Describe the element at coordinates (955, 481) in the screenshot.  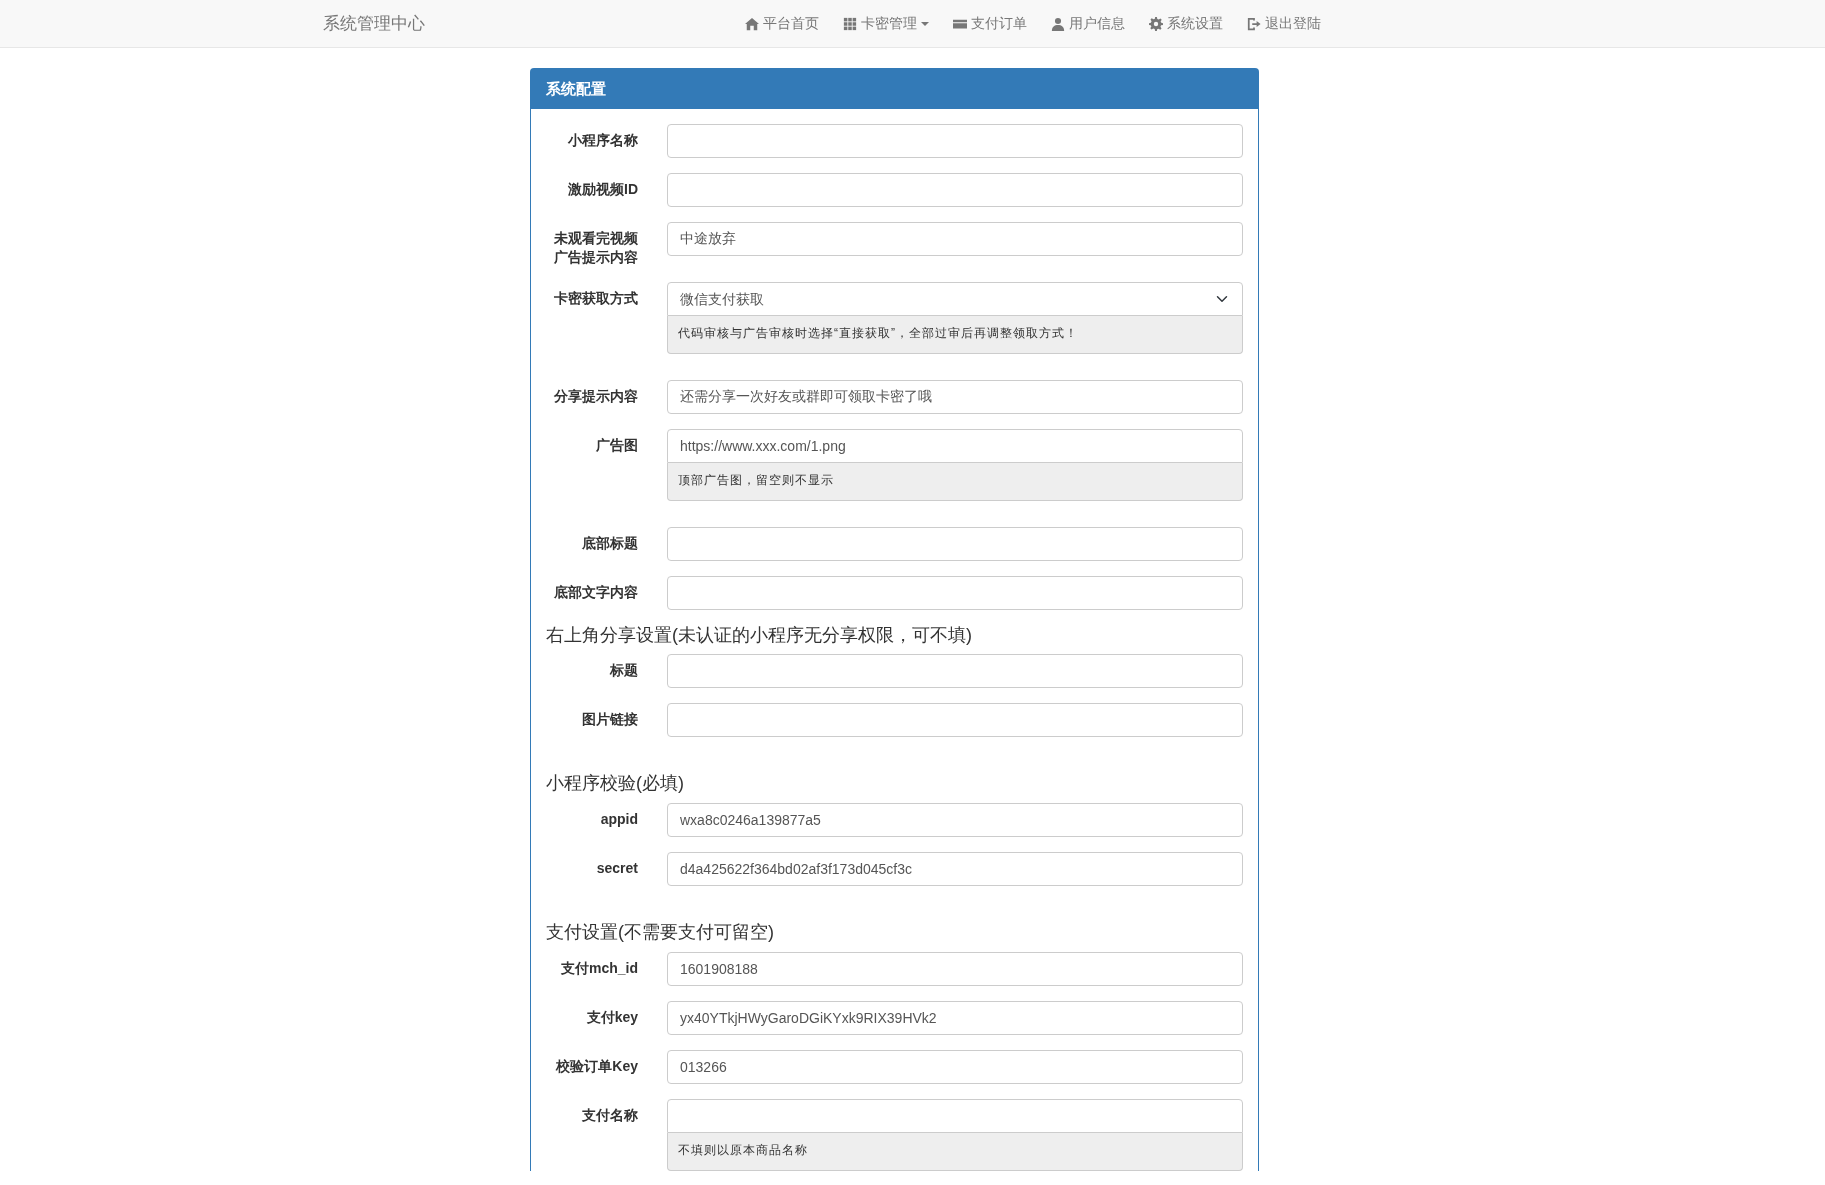
I see `help-text: 顶部广告图，留空则不显示` at that location.